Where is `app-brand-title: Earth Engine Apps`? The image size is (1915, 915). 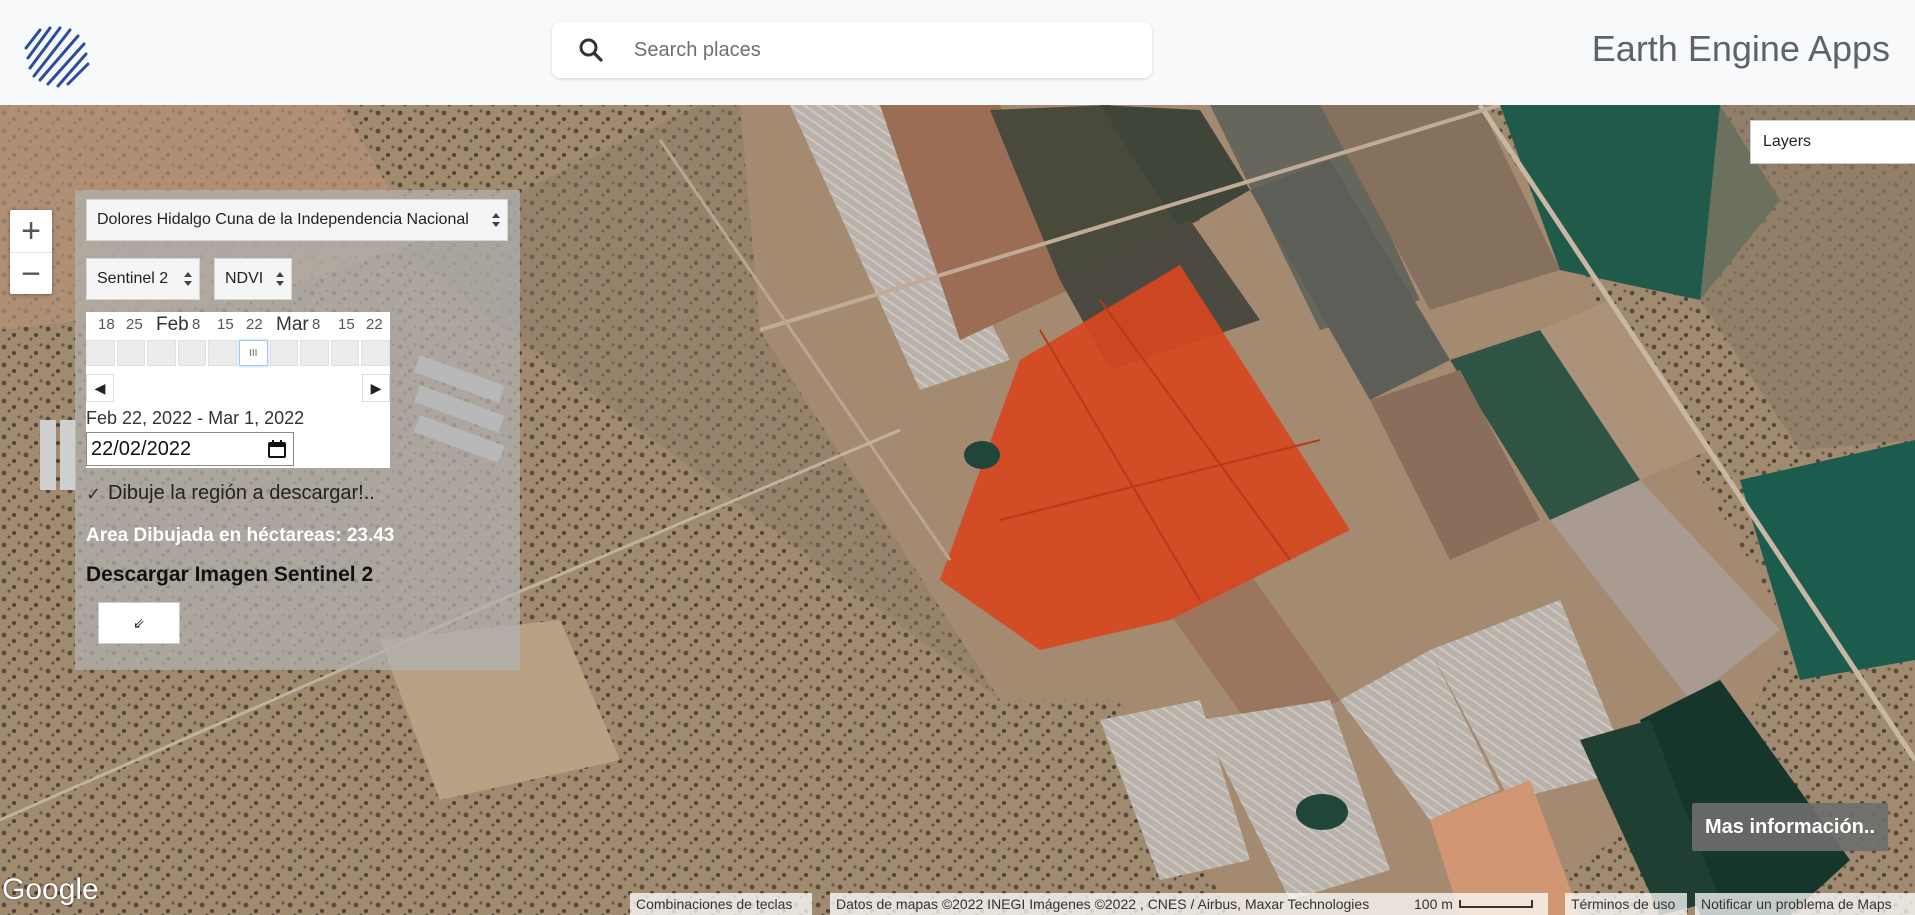 app-brand-title: Earth Engine Apps is located at coordinates (1740, 48).